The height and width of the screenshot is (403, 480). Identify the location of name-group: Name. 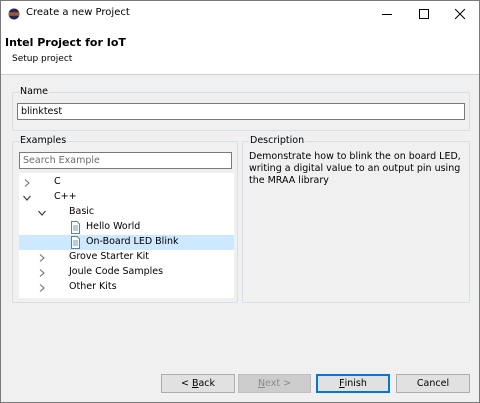
(241, 108).